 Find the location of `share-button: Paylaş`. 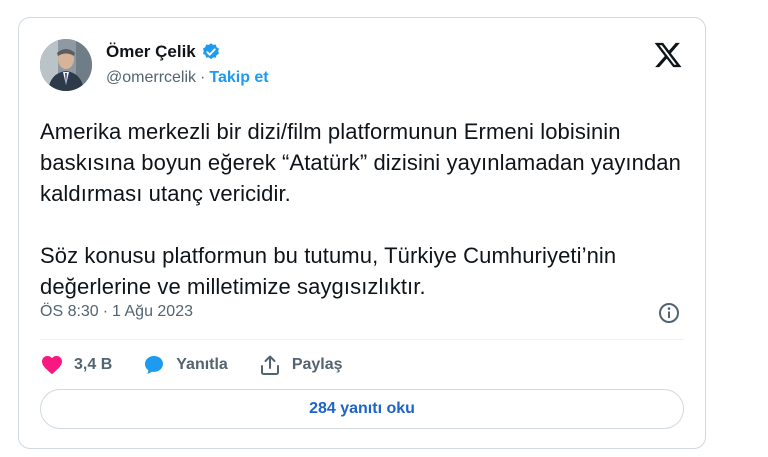

share-button: Paylaş is located at coordinates (300, 365).